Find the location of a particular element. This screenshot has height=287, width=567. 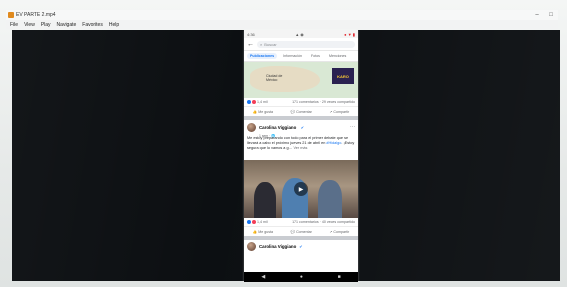

comments-count: 171 comentarios · 29 veces compartido is located at coordinates (323, 102).